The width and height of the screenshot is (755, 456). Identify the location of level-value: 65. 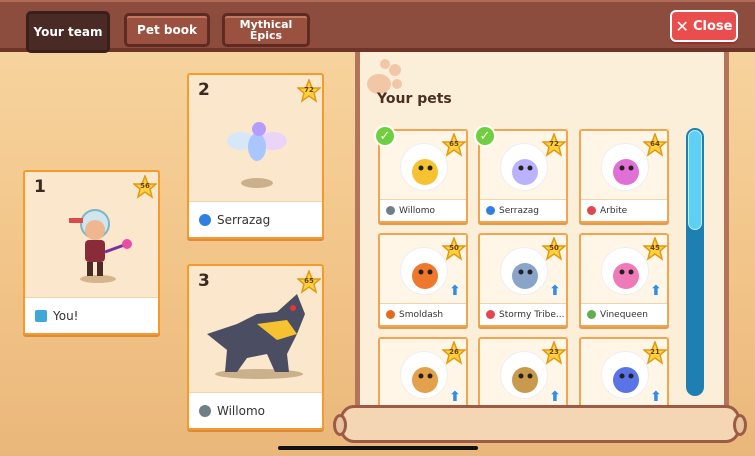
(454, 144).